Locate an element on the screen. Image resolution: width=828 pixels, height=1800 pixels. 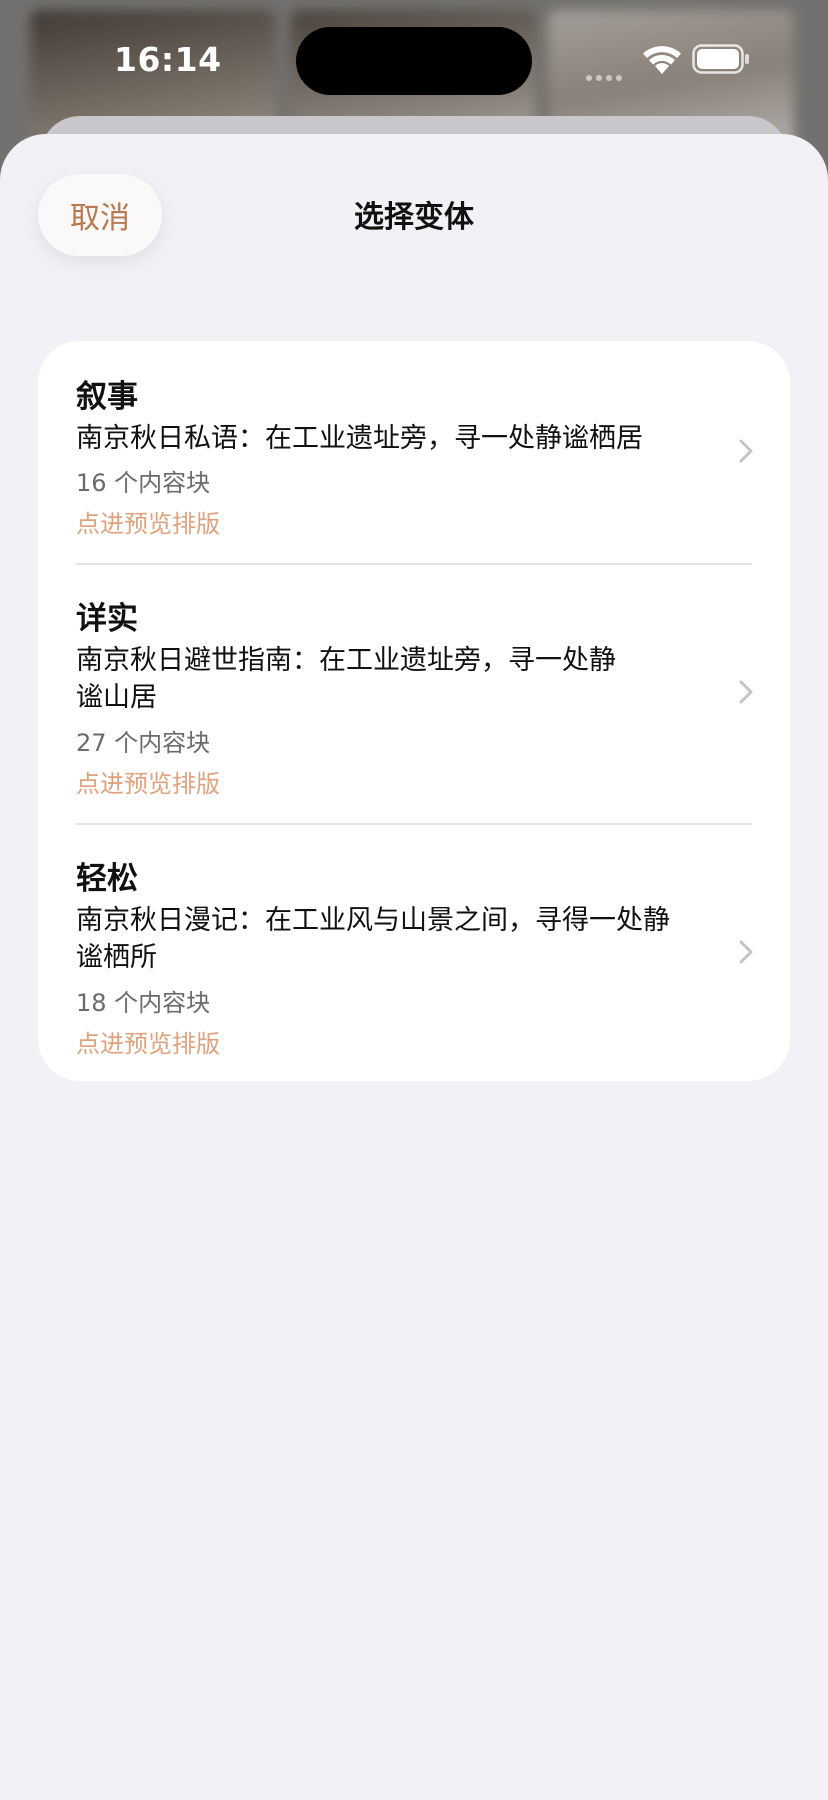
cellular-signal-icon is located at coordinates (606, 75).